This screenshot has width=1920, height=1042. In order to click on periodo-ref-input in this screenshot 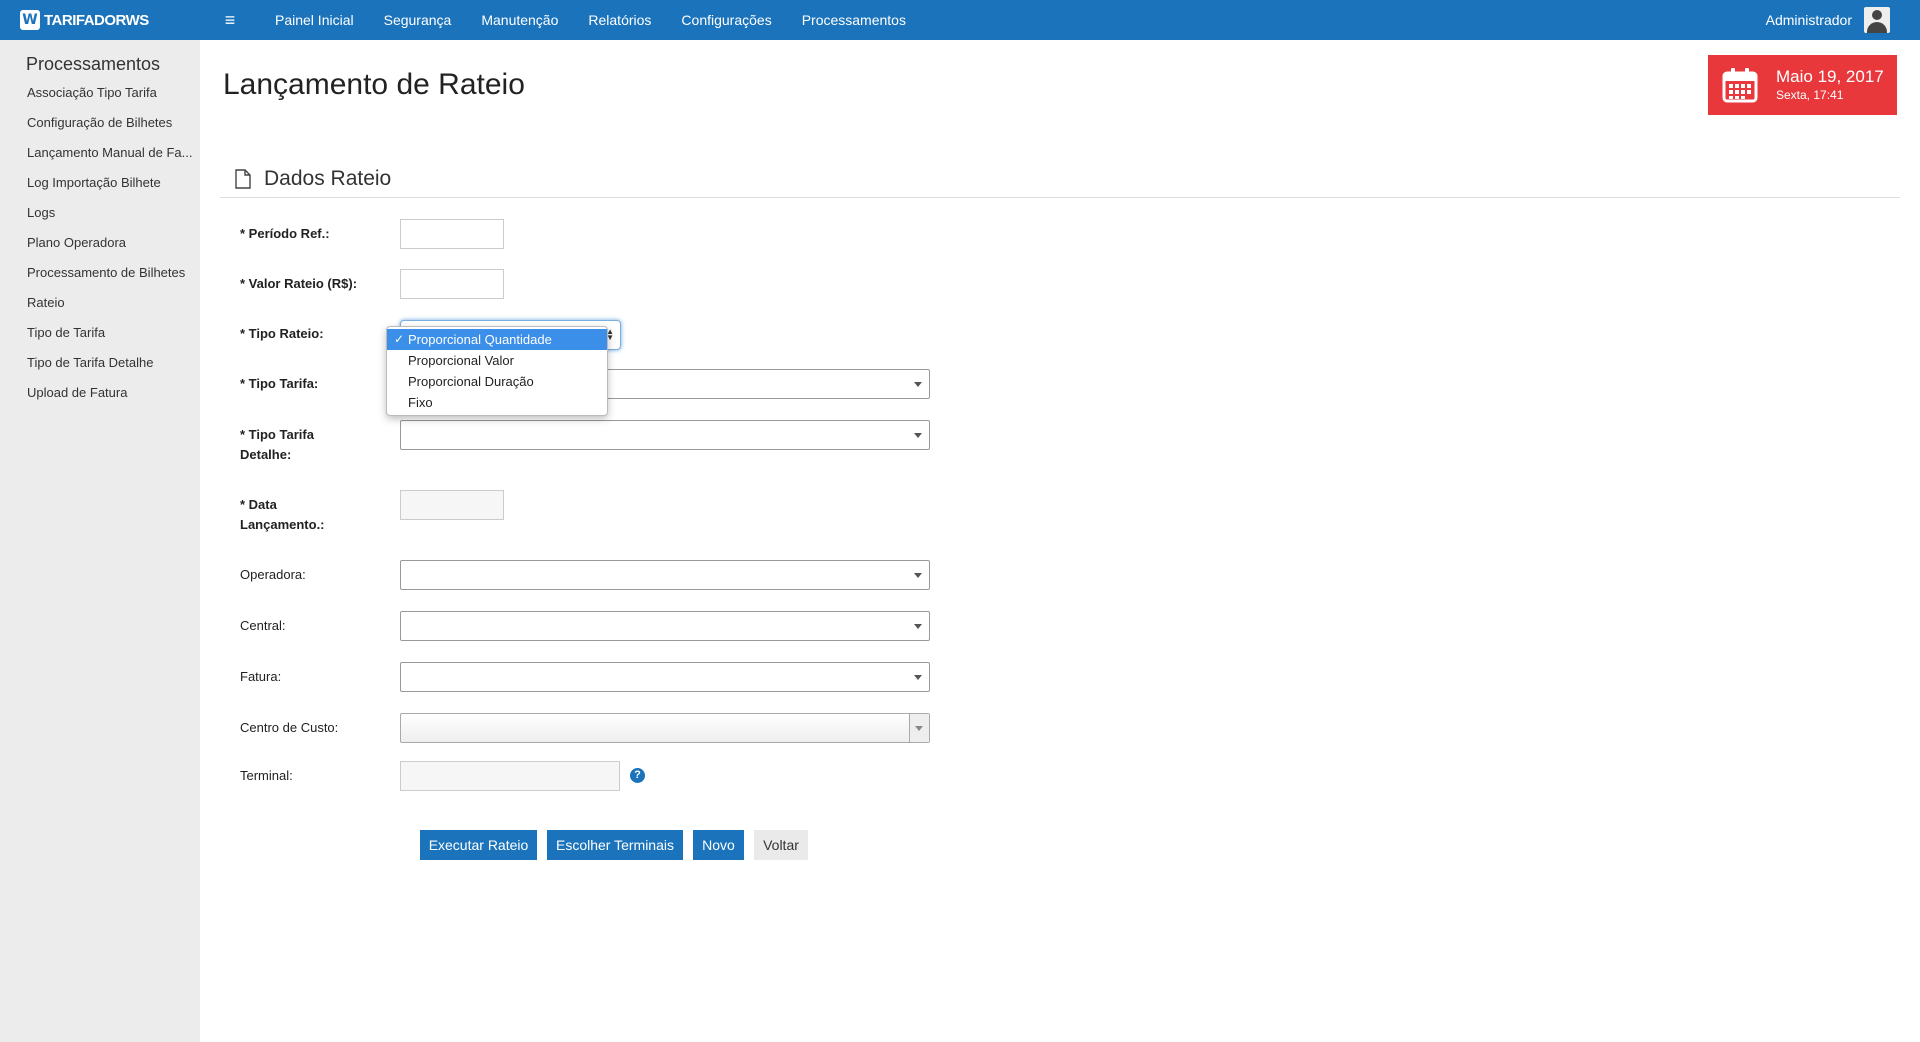, I will do `click(452, 234)`.